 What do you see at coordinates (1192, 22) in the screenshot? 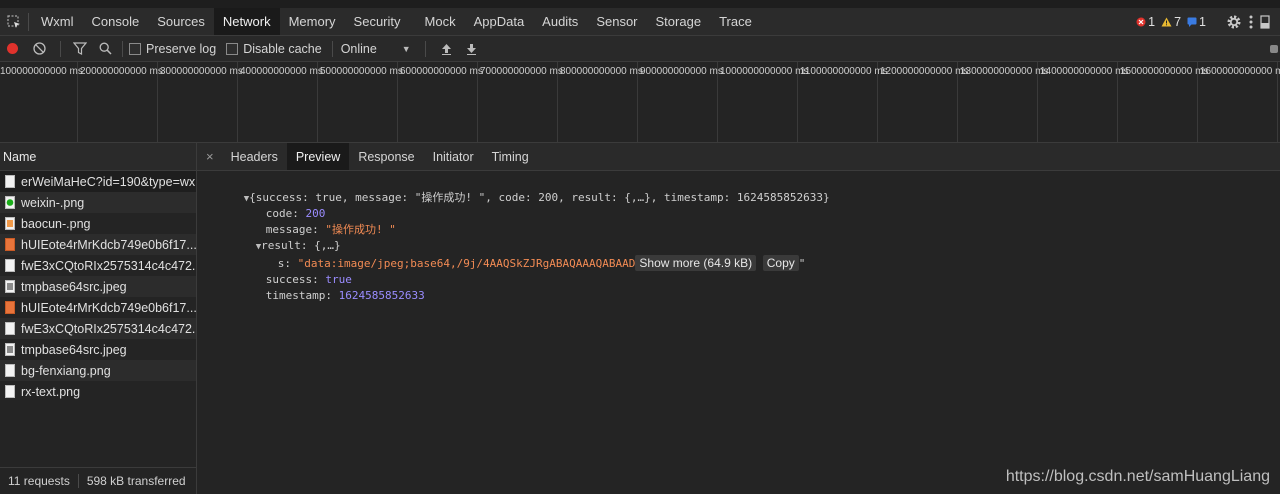
I see `message-icon` at bounding box center [1192, 22].